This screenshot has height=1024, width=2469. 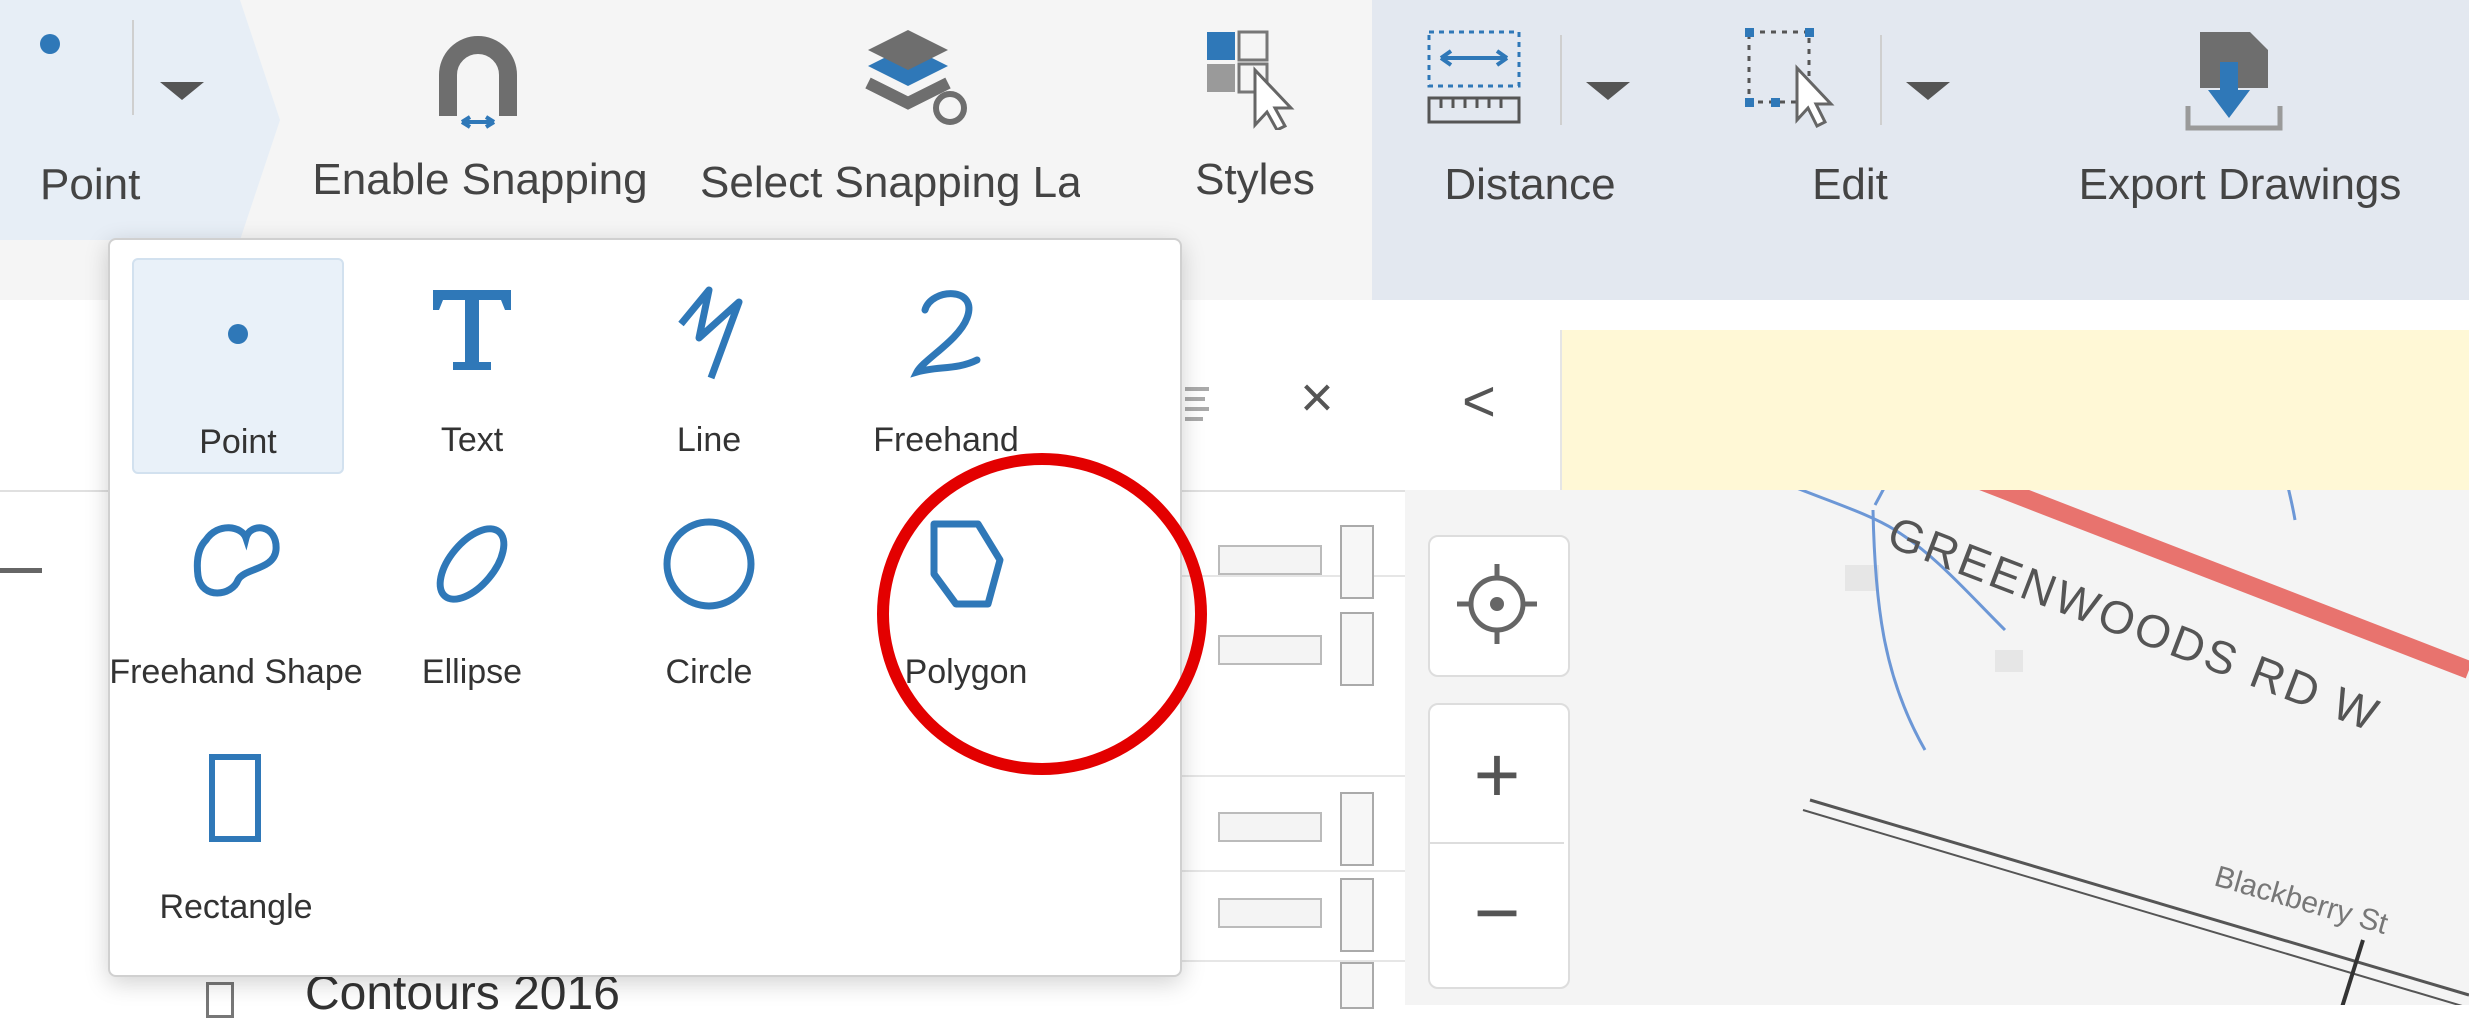 What do you see at coordinates (2234, 81) in the screenshot?
I see `export-icon` at bounding box center [2234, 81].